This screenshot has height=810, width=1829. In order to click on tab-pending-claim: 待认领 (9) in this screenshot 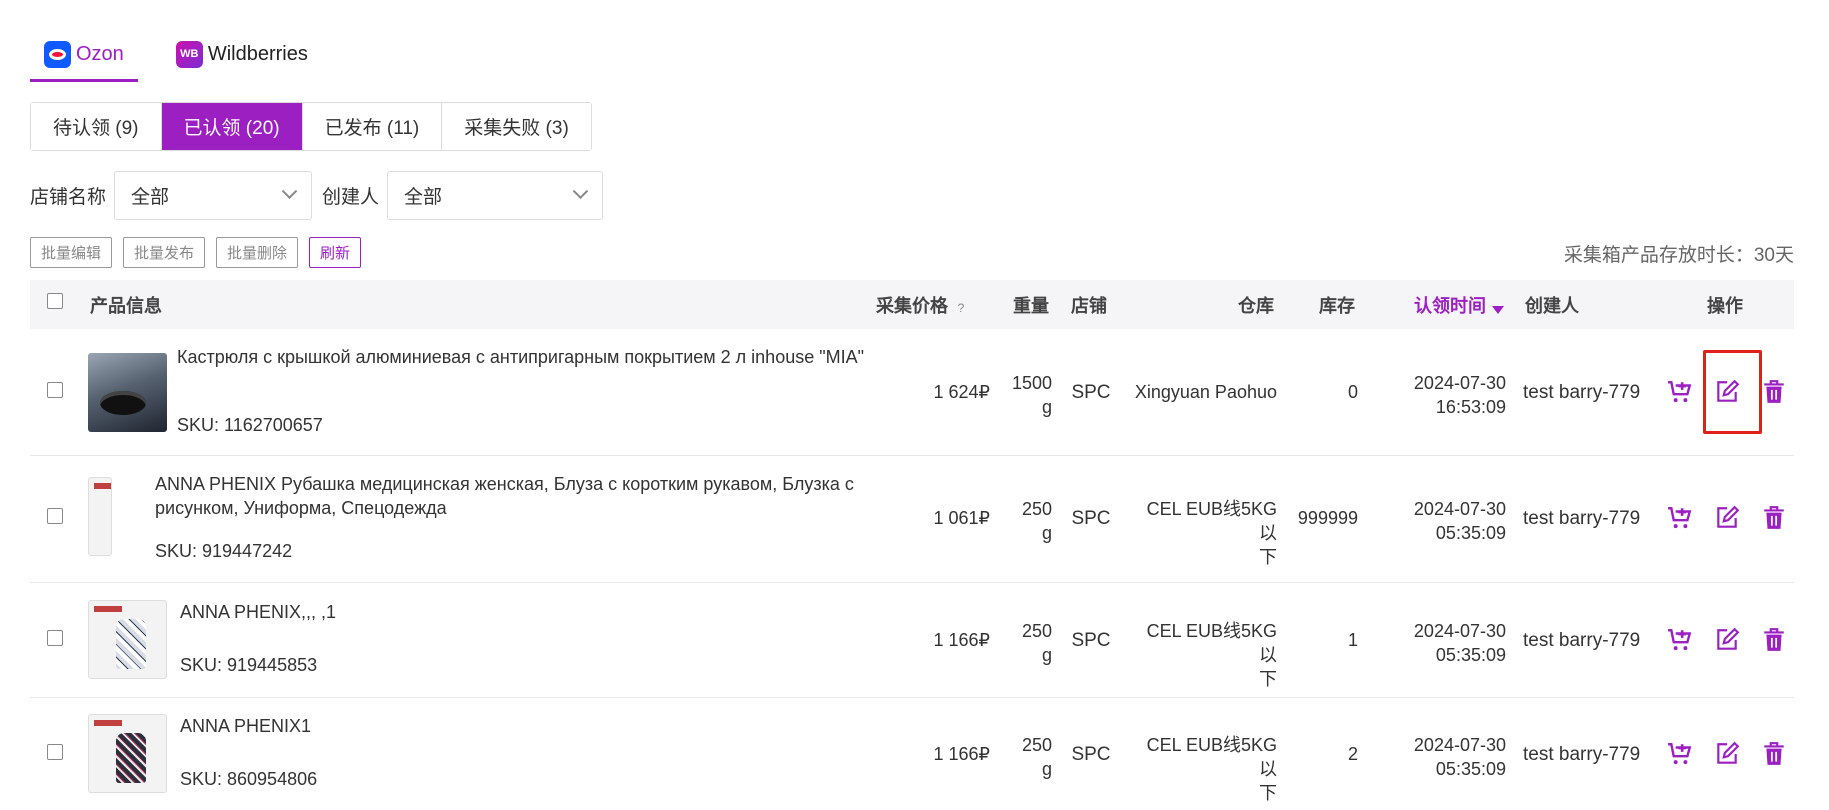, I will do `click(96, 126)`.